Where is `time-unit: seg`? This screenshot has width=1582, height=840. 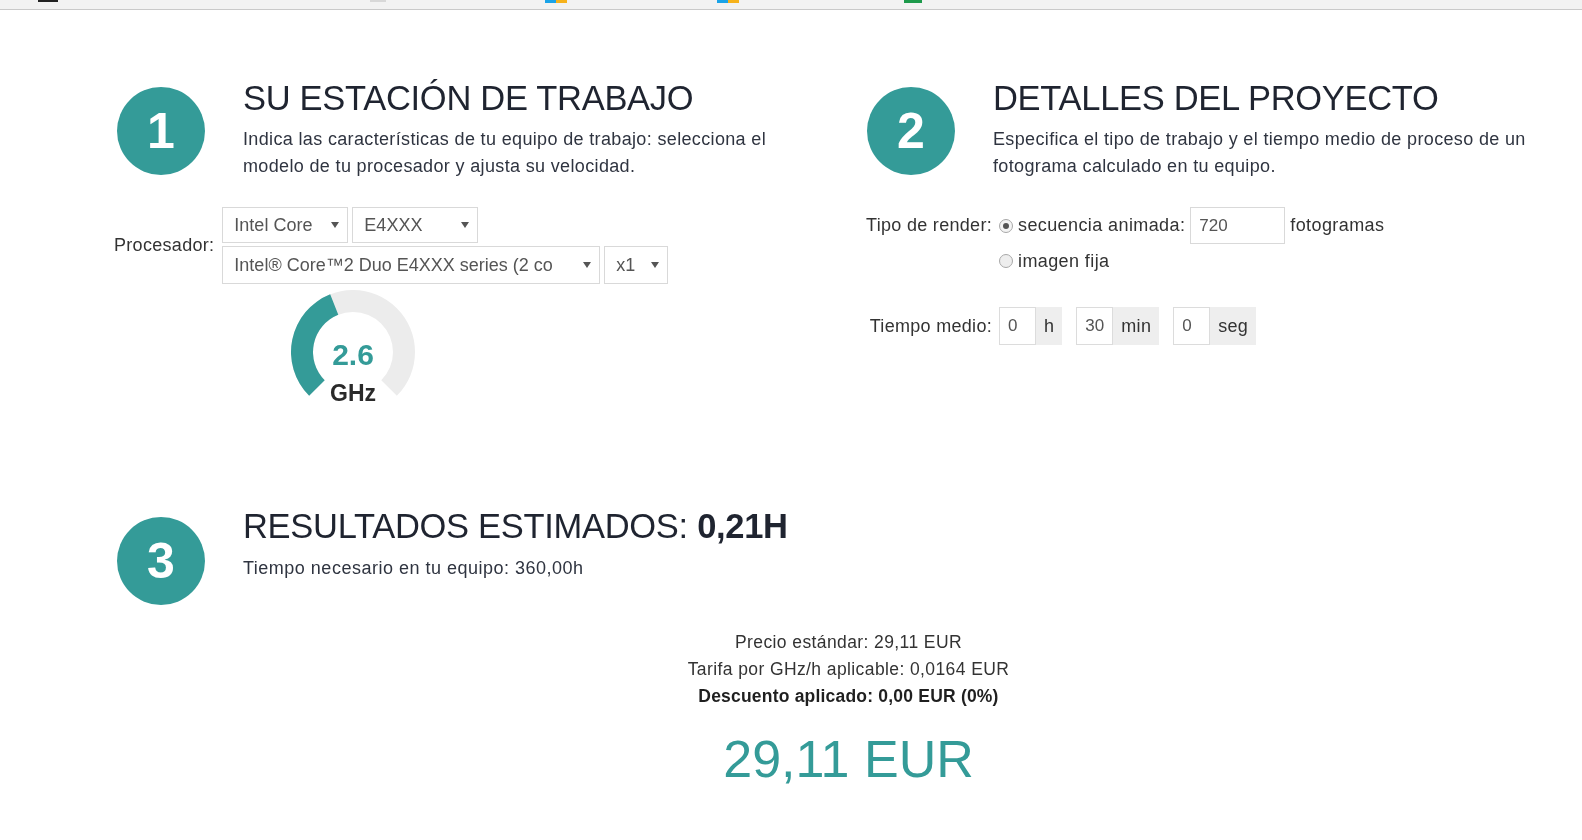
time-unit: seg is located at coordinates (1233, 326).